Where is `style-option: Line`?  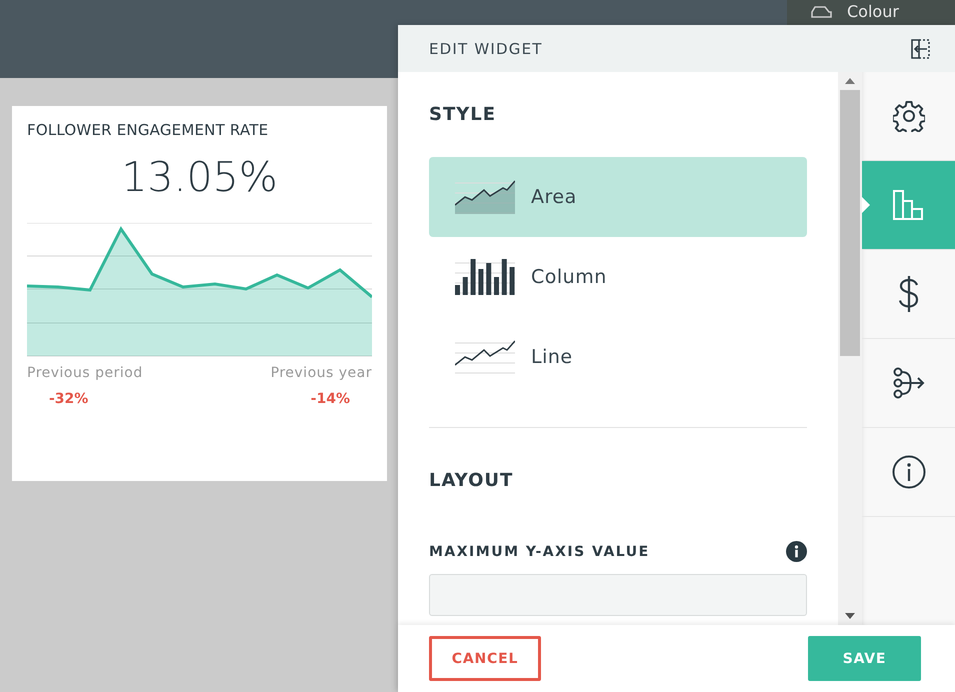
style-option: Line is located at coordinates (618, 357).